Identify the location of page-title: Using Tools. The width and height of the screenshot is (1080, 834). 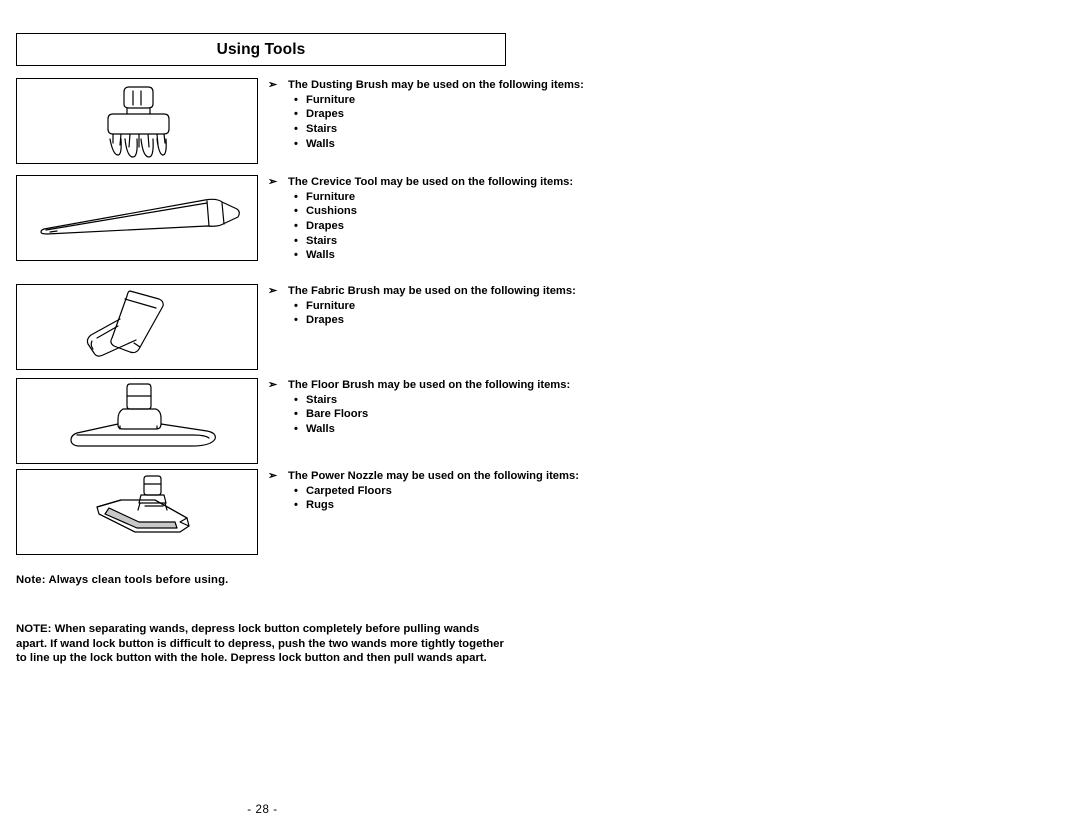
(261, 49).